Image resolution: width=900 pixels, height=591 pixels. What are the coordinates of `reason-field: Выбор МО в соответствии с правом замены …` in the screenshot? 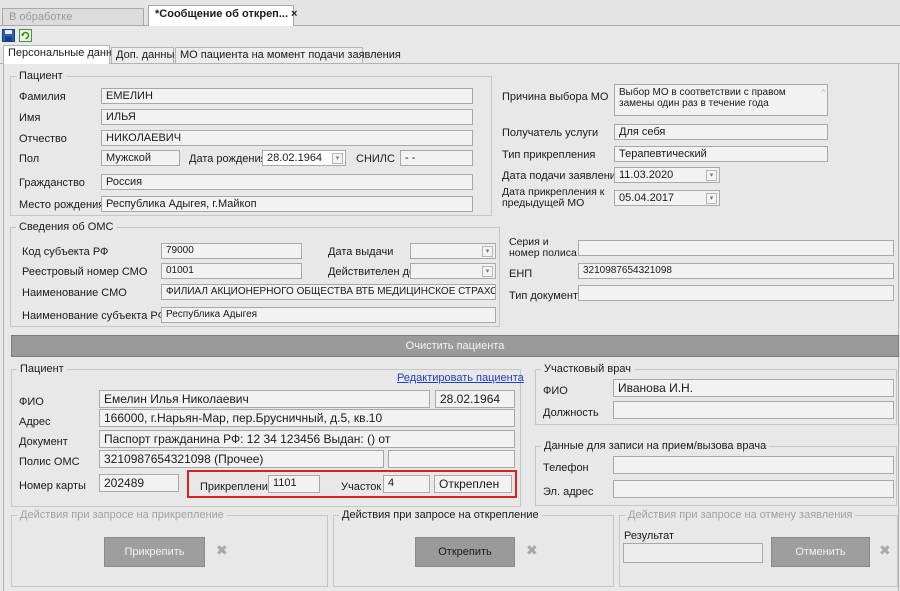 It's located at (721, 100).